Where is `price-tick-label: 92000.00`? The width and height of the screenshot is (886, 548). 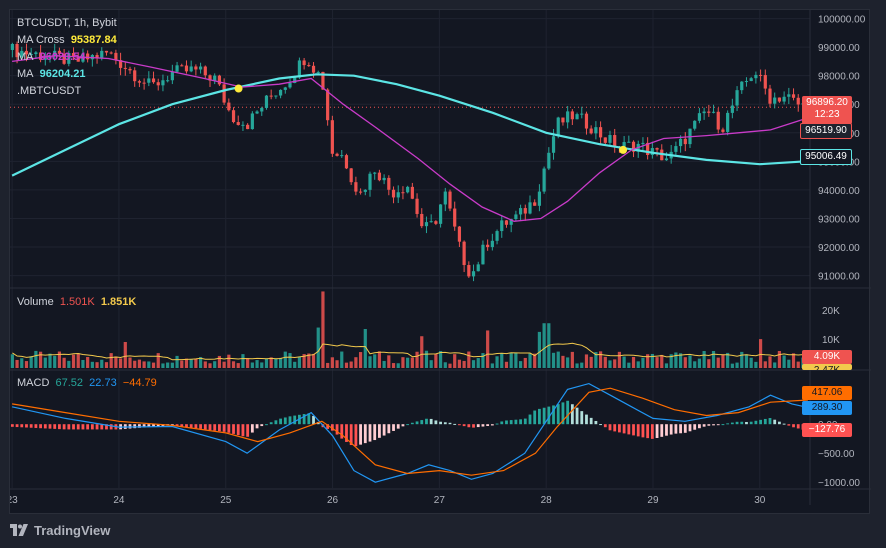
price-tick-label: 92000.00 is located at coordinates (839, 248).